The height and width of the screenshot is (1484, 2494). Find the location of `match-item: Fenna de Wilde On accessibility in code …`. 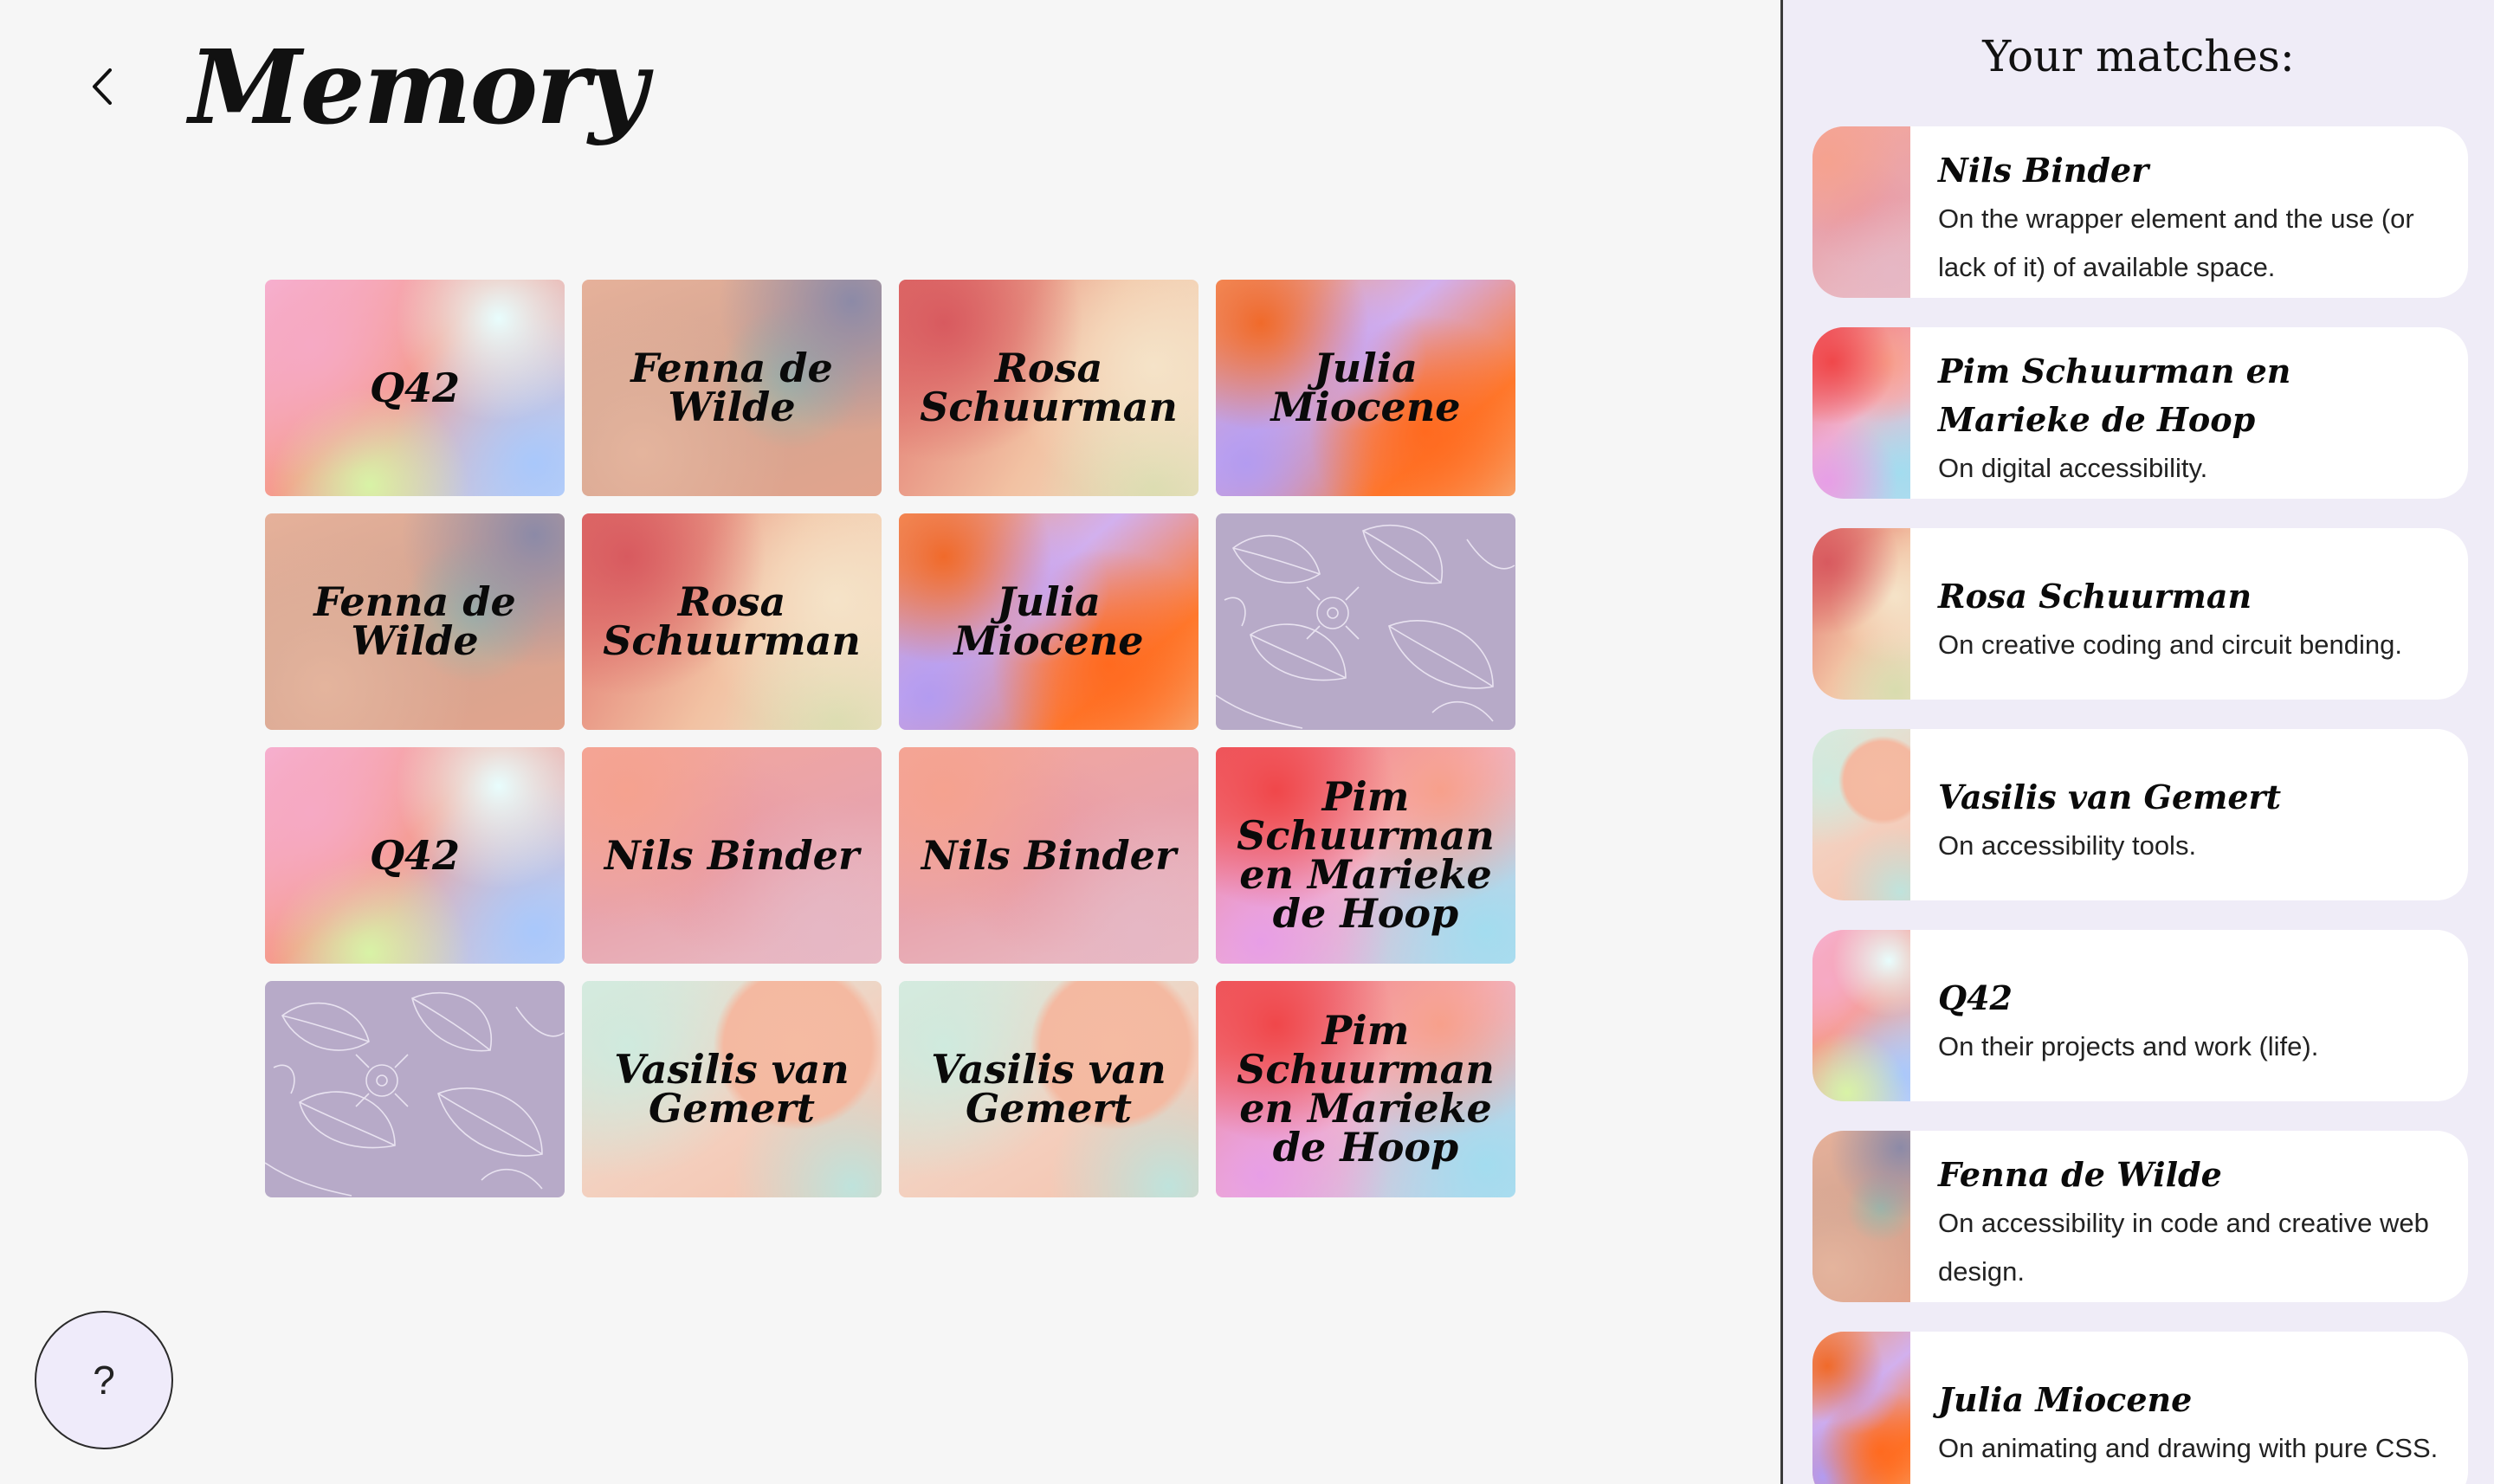

match-item: Fenna de Wilde On accessibility in code … is located at coordinates (2140, 1216).